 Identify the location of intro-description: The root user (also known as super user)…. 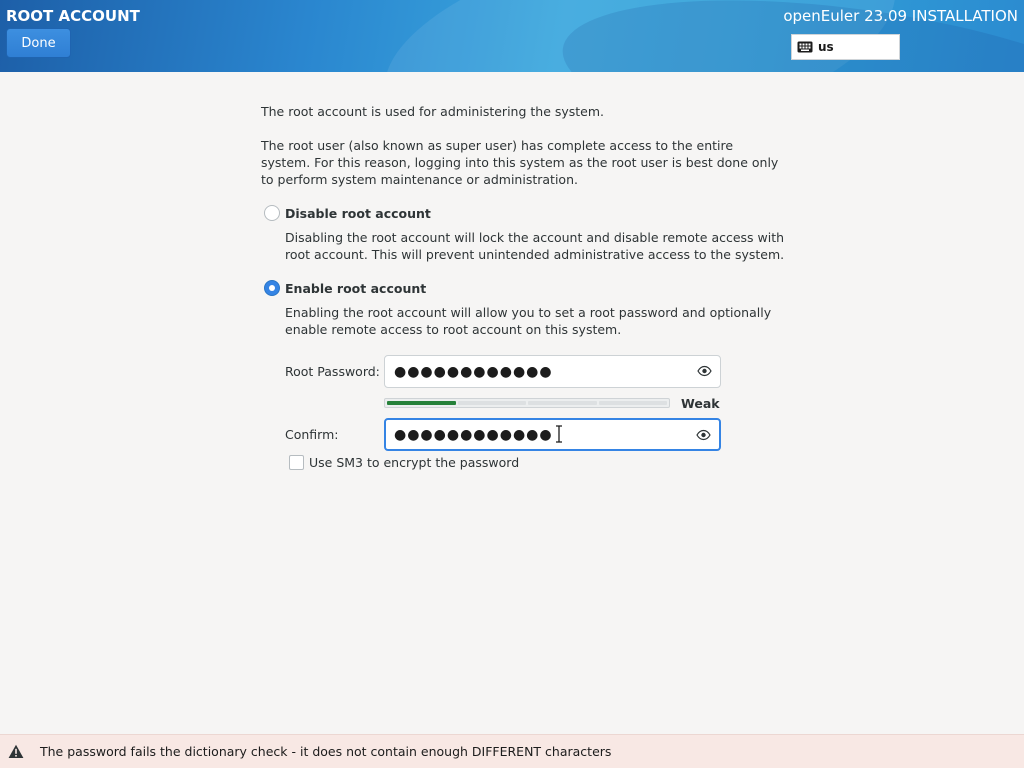
(520, 162).